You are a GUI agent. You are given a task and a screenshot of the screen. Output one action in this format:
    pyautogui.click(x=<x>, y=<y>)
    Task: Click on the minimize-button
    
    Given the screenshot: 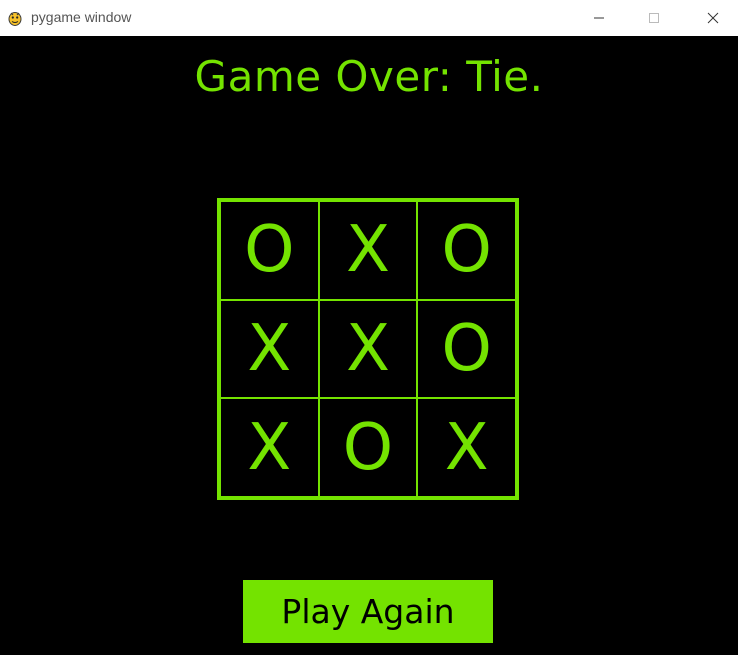 What is the action you would take?
    pyautogui.click(x=599, y=18)
    